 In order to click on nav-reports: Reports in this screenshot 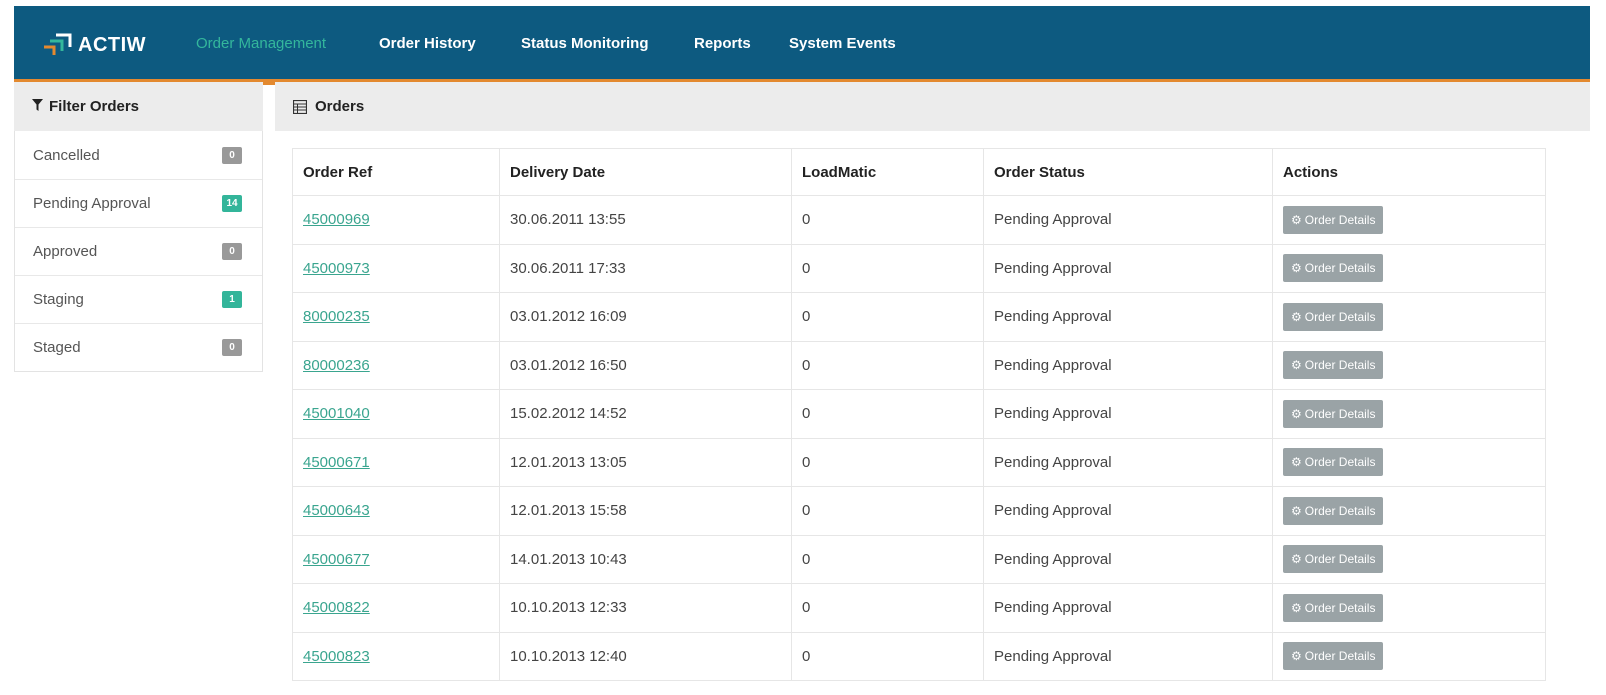, I will do `click(722, 44)`.